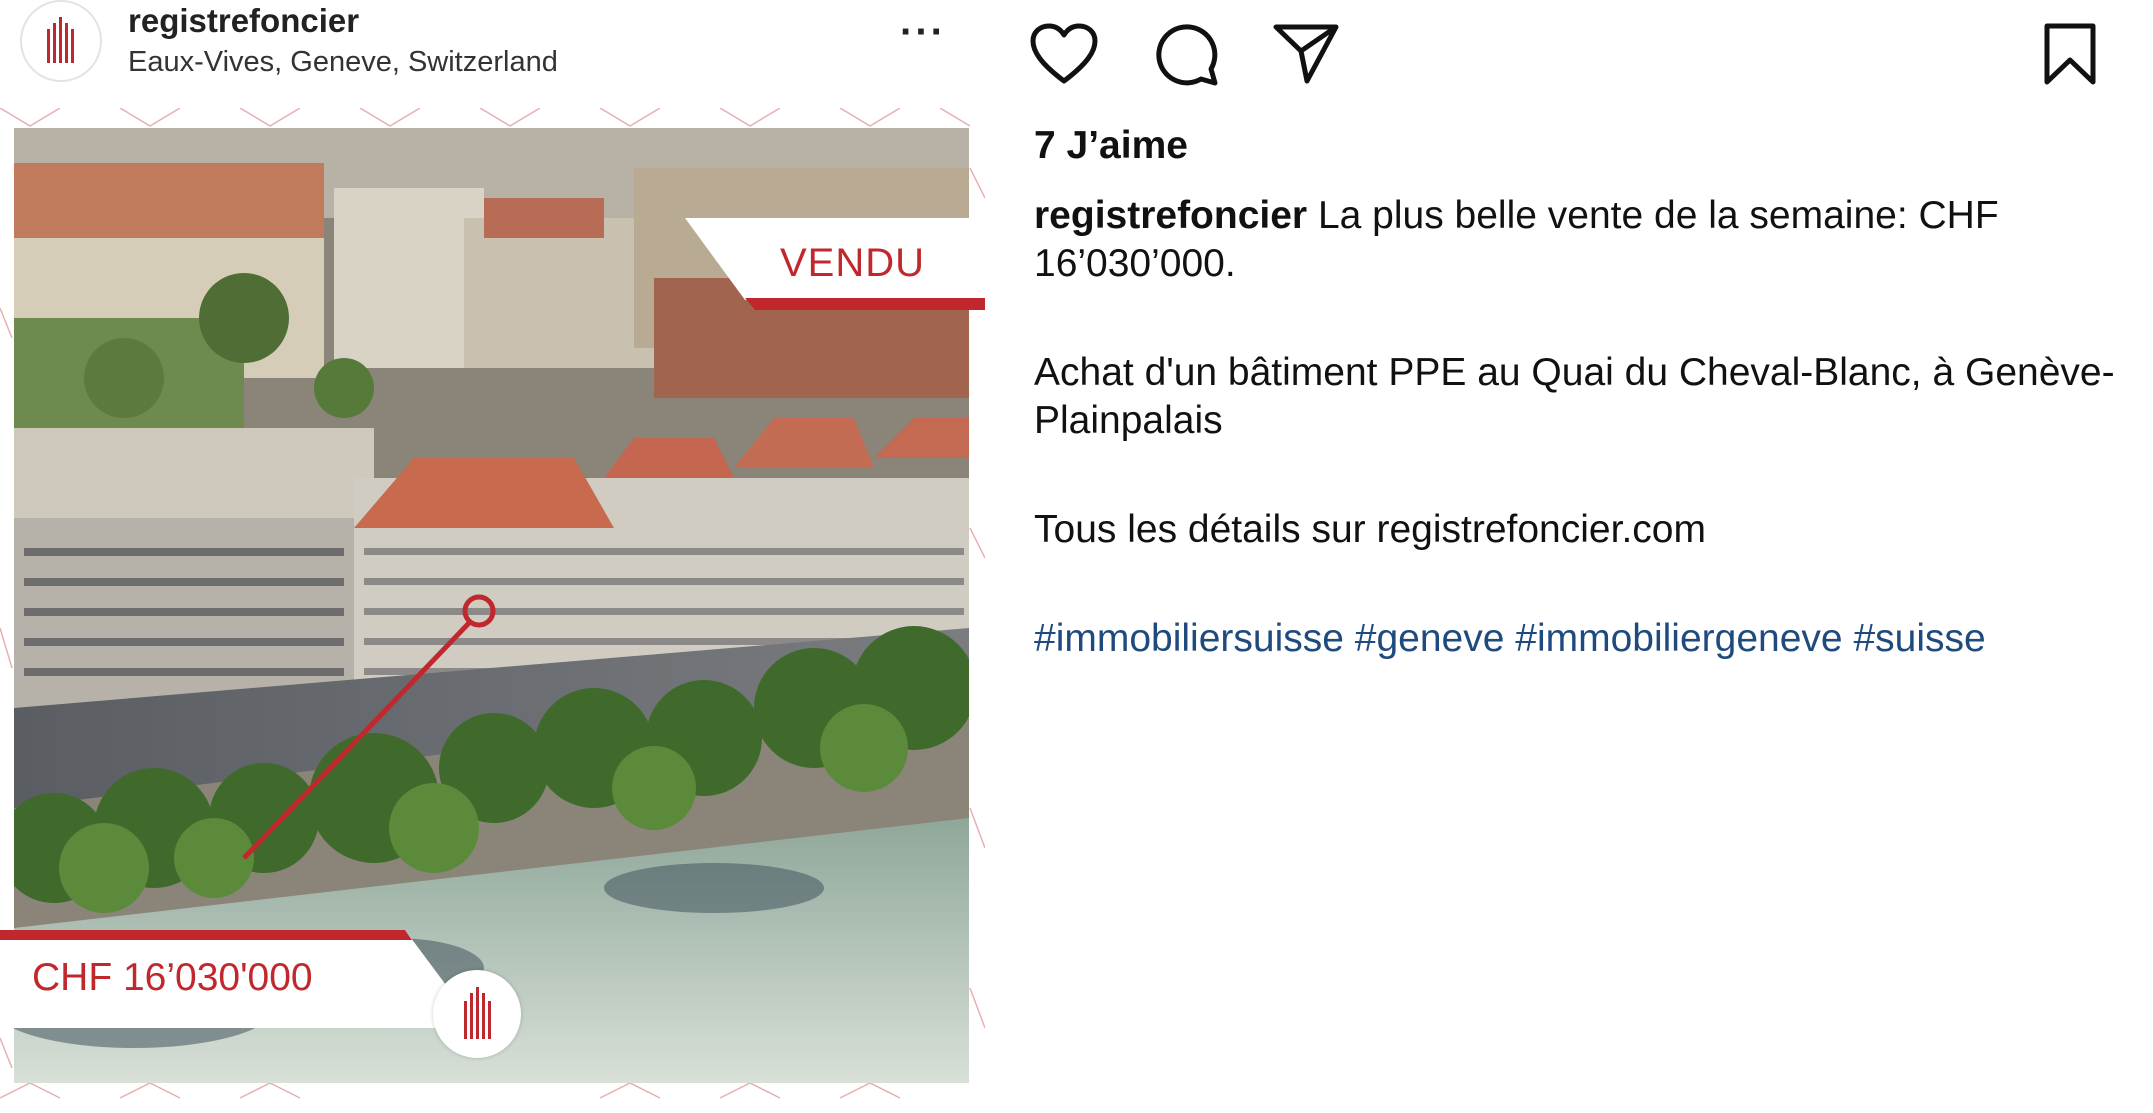  Describe the element at coordinates (1919, 638) in the screenshot. I see `hashtag-link: #suisse` at that location.